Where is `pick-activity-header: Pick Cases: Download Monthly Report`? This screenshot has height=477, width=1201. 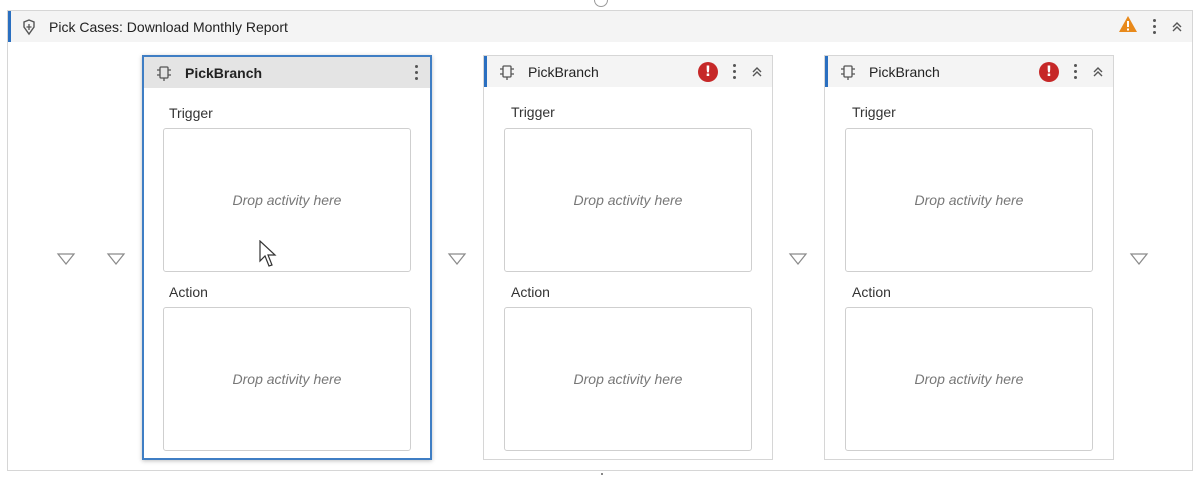
pick-activity-header: Pick Cases: Download Monthly Report is located at coordinates (600, 26).